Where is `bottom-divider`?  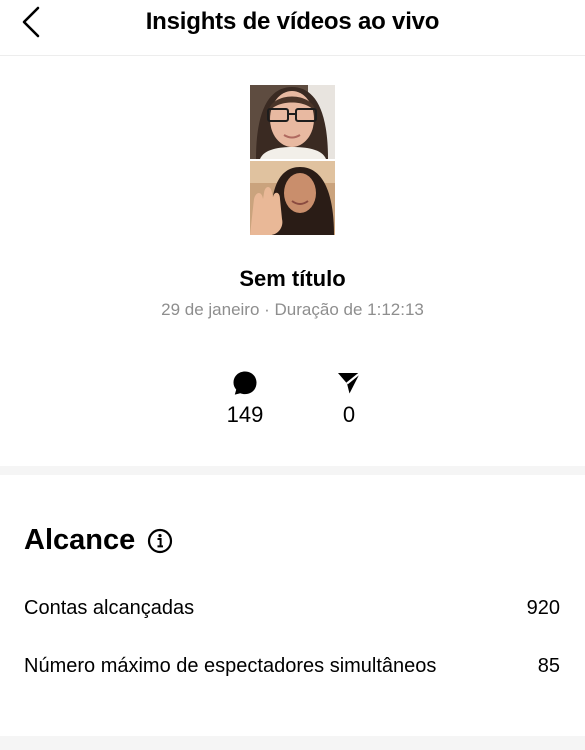
bottom-divider is located at coordinates (292, 743).